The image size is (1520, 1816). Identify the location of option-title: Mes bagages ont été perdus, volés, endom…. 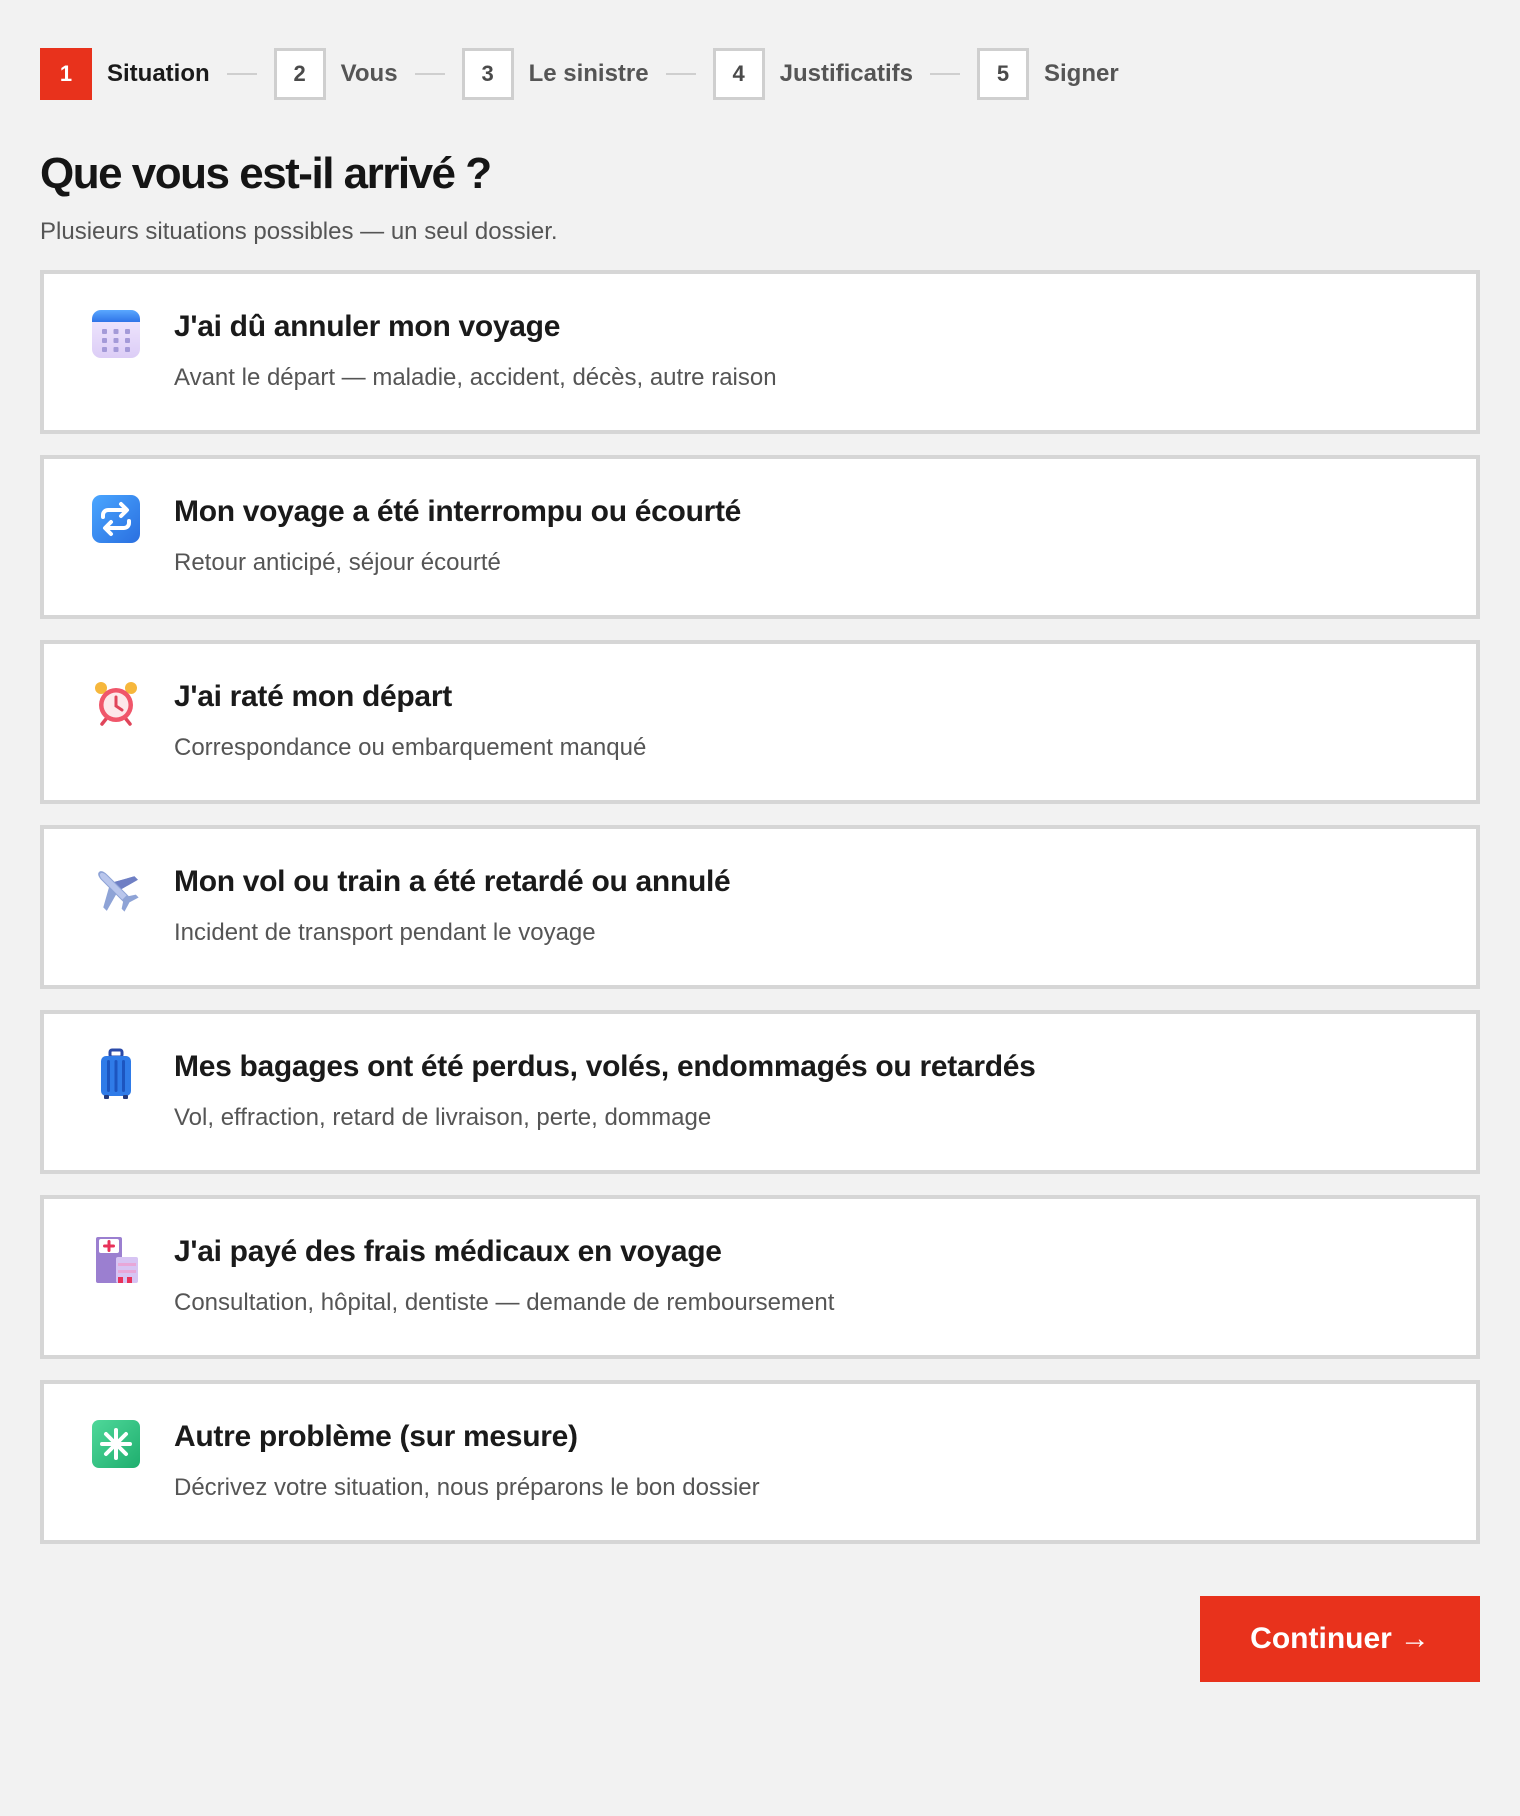
(605, 1067).